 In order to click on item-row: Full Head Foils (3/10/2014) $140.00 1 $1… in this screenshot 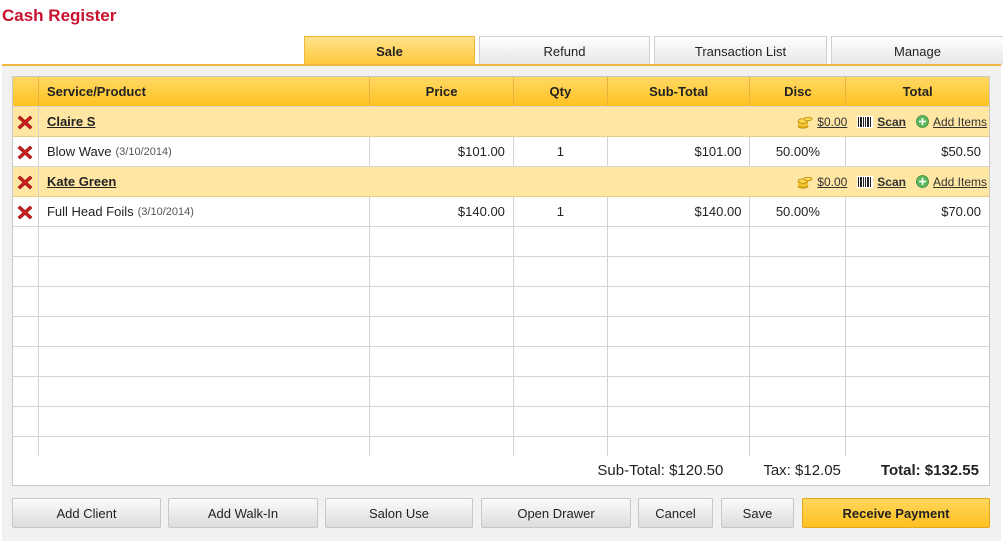, I will do `click(501, 212)`.